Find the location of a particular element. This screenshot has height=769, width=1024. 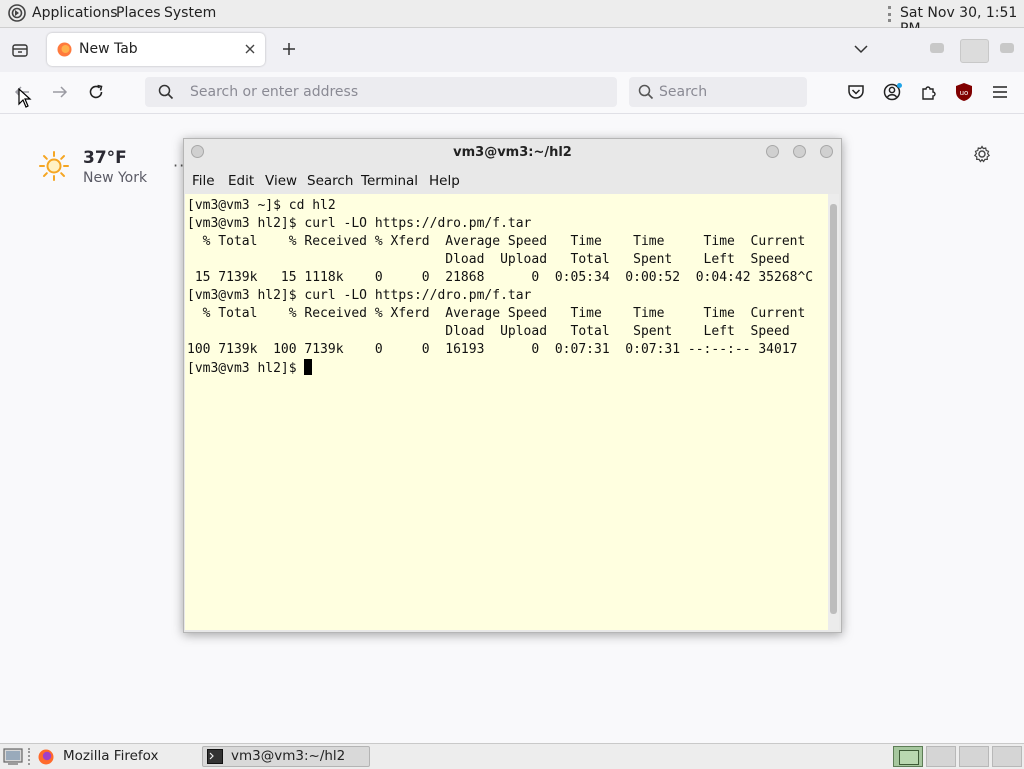

search-box: Search is located at coordinates (718, 92).